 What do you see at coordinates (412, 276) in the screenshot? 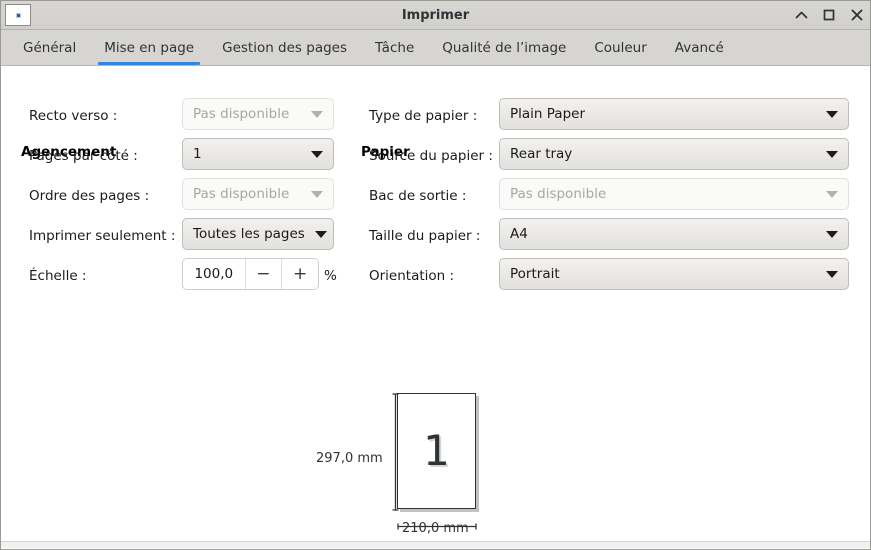
I see `label-orientation: Orientation :` at bounding box center [412, 276].